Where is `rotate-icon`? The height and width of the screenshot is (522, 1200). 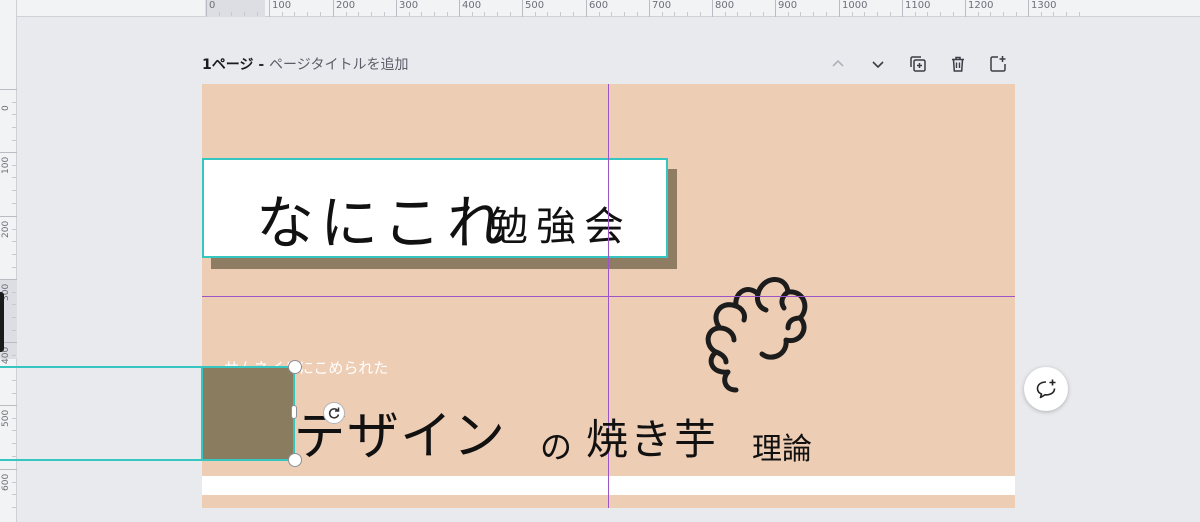
rotate-icon is located at coordinates (334, 413).